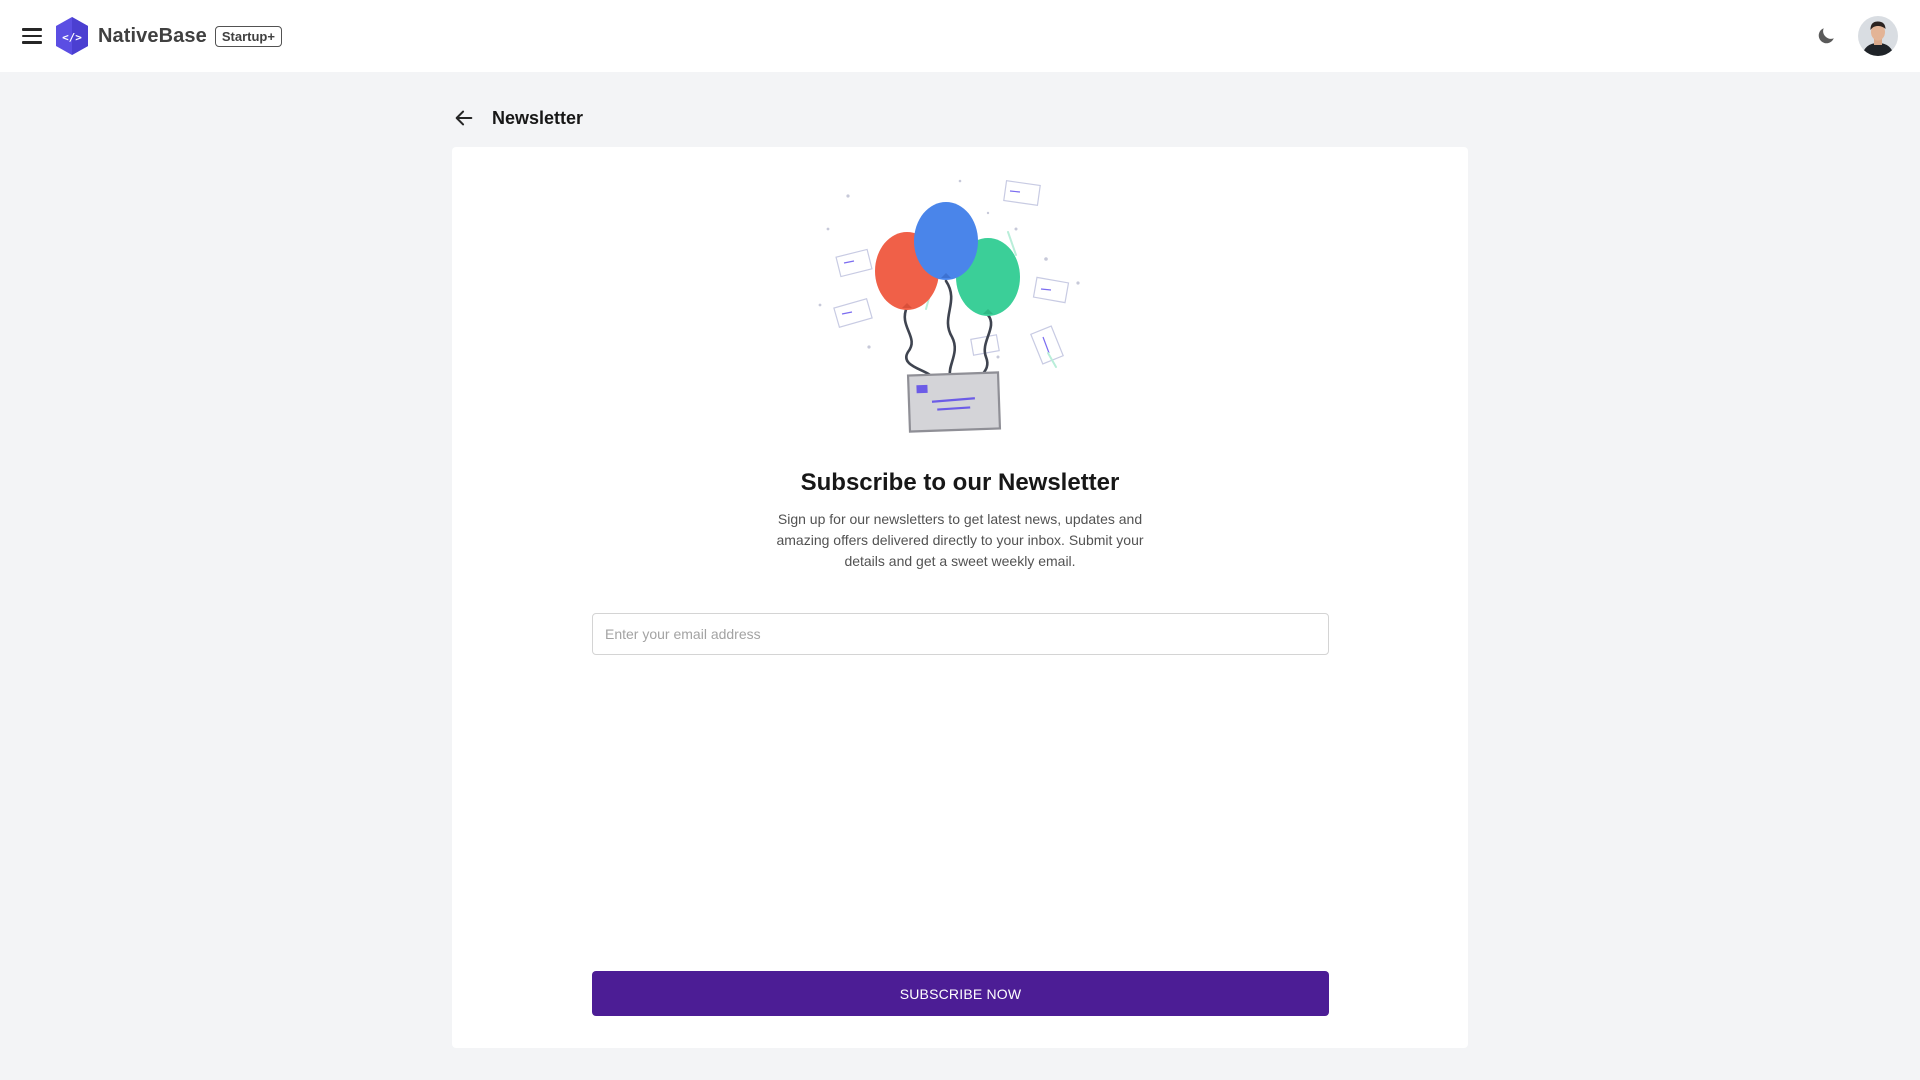  What do you see at coordinates (248, 36) in the screenshot?
I see `plan-badge: Startup+` at bounding box center [248, 36].